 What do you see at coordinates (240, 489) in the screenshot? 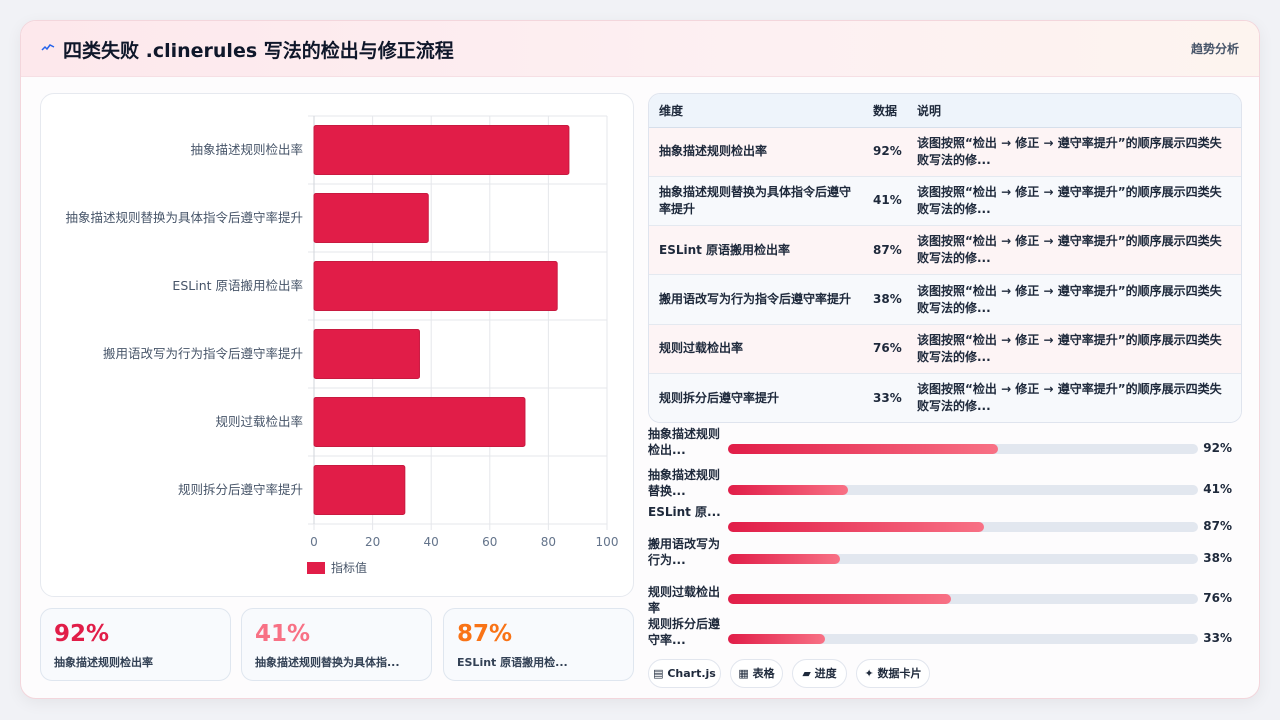
I see `category-label: 规则拆分后遵守率提升` at bounding box center [240, 489].